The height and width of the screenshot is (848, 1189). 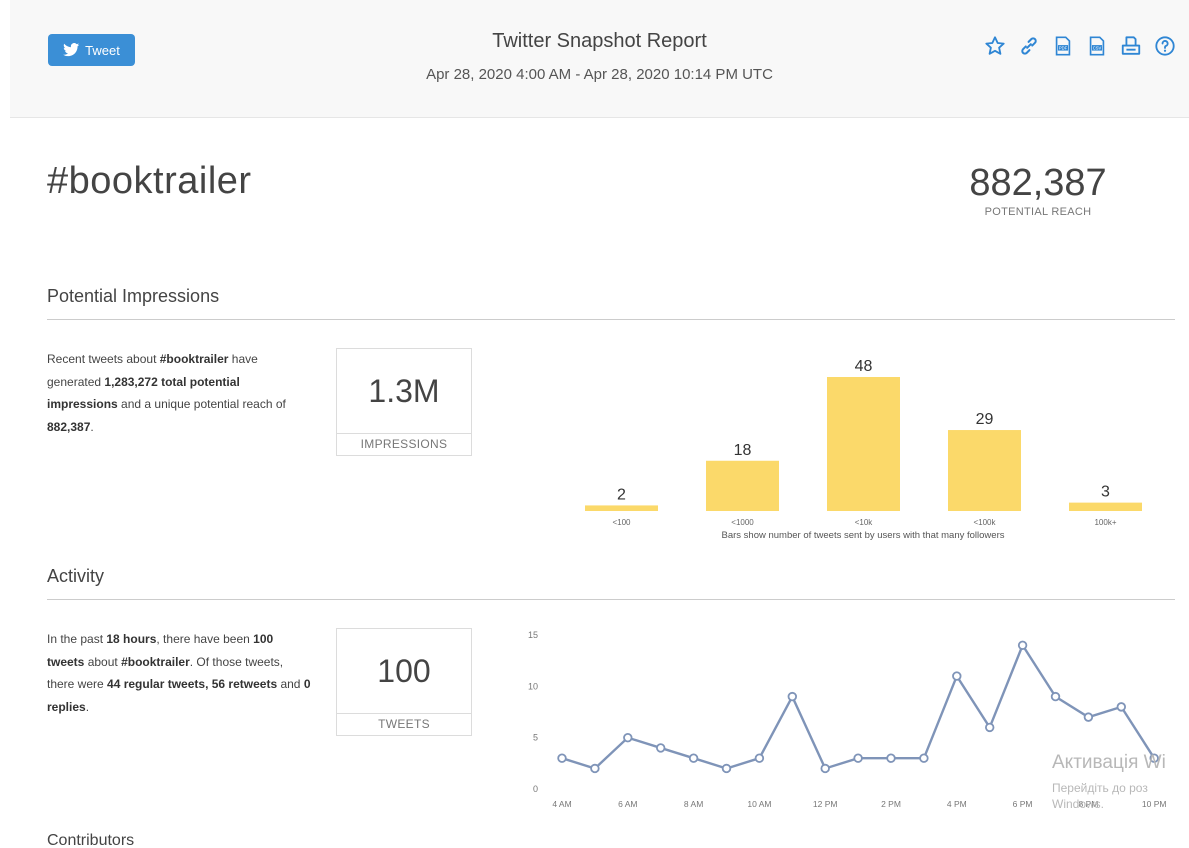 What do you see at coordinates (864, 522) in the screenshot?
I see `bar-category-label: <10k` at bounding box center [864, 522].